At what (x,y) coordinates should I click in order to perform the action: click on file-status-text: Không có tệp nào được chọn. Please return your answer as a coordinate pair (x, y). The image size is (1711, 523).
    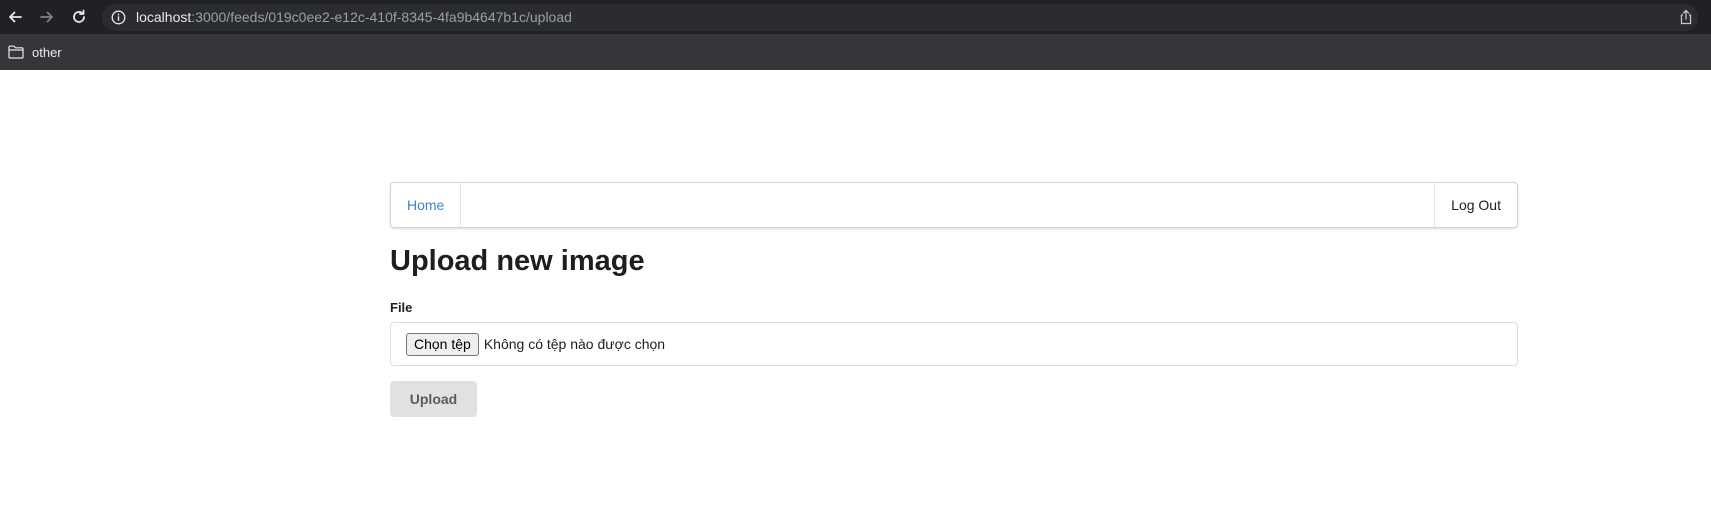
    Looking at the image, I should click on (574, 344).